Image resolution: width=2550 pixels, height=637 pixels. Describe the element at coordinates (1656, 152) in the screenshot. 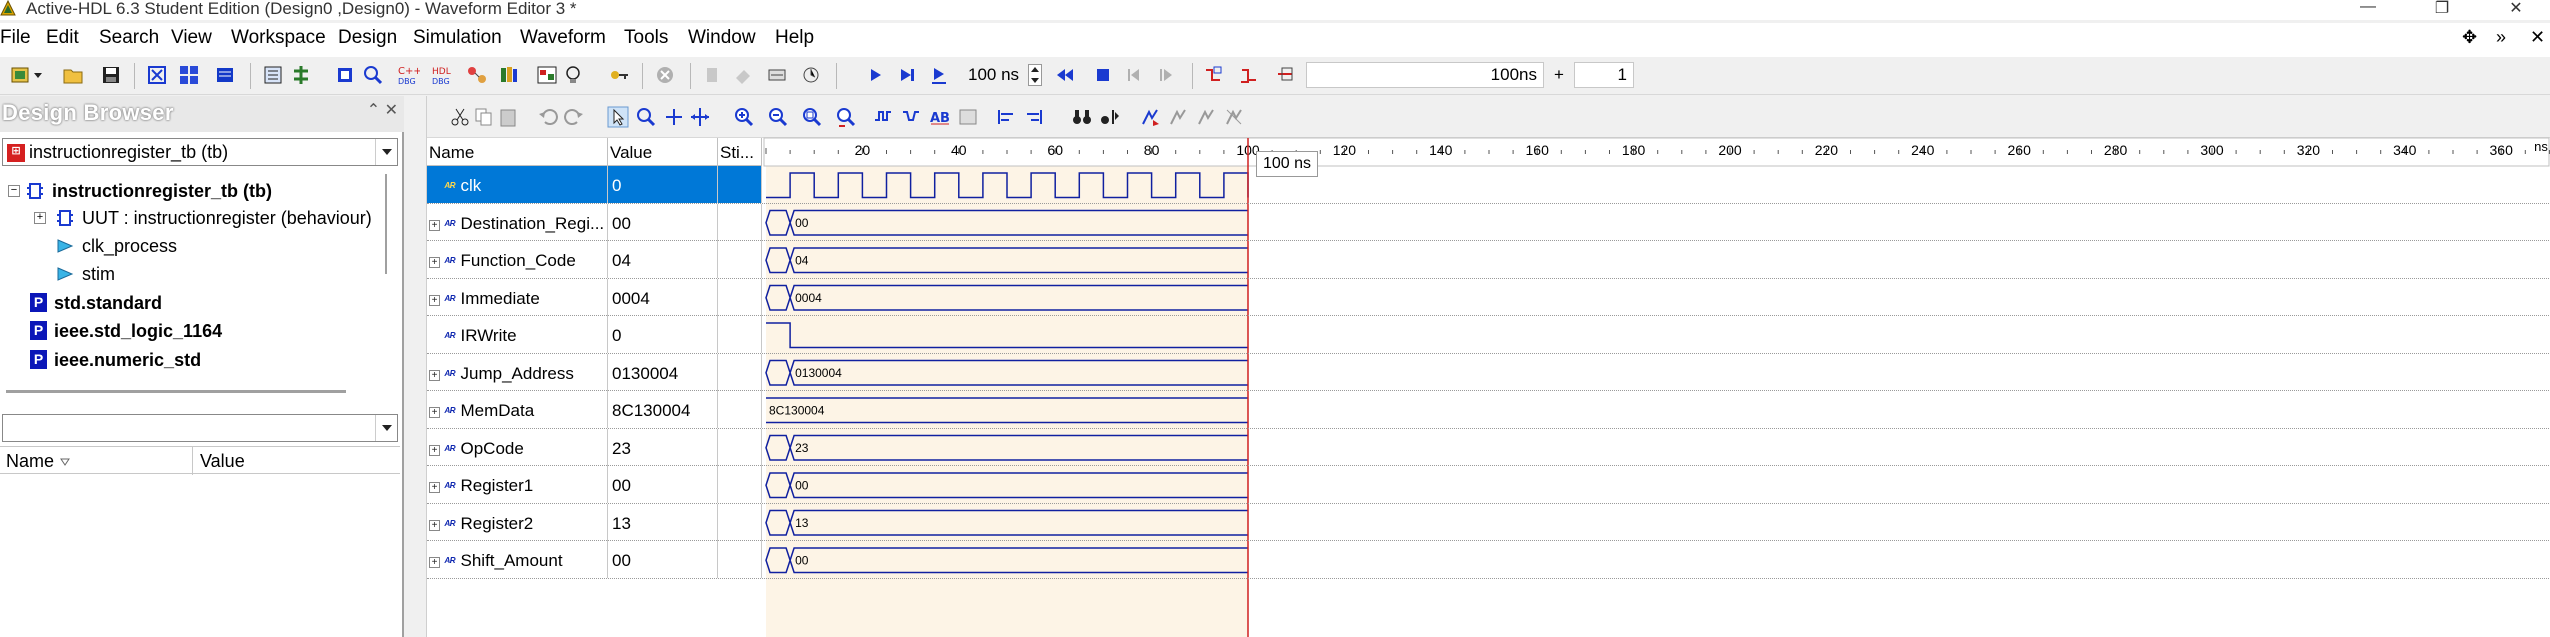

I see `time-ruler` at that location.